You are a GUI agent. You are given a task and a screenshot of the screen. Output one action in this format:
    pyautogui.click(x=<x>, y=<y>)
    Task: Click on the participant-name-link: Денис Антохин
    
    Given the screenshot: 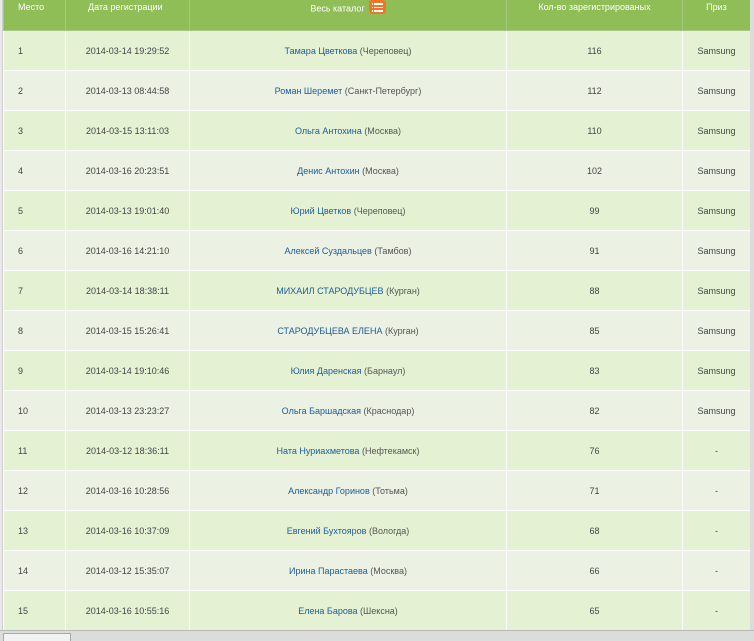 What is the action you would take?
    pyautogui.click(x=328, y=171)
    